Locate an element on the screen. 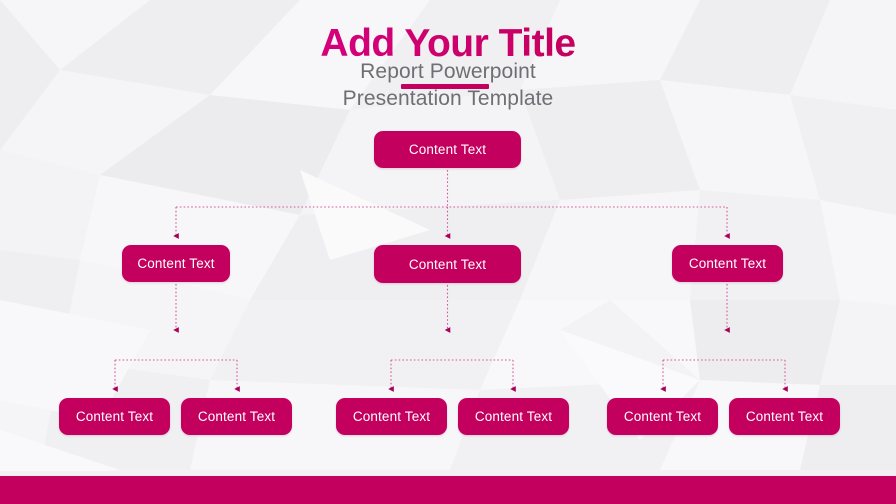  title-underline-accent is located at coordinates (445, 86).